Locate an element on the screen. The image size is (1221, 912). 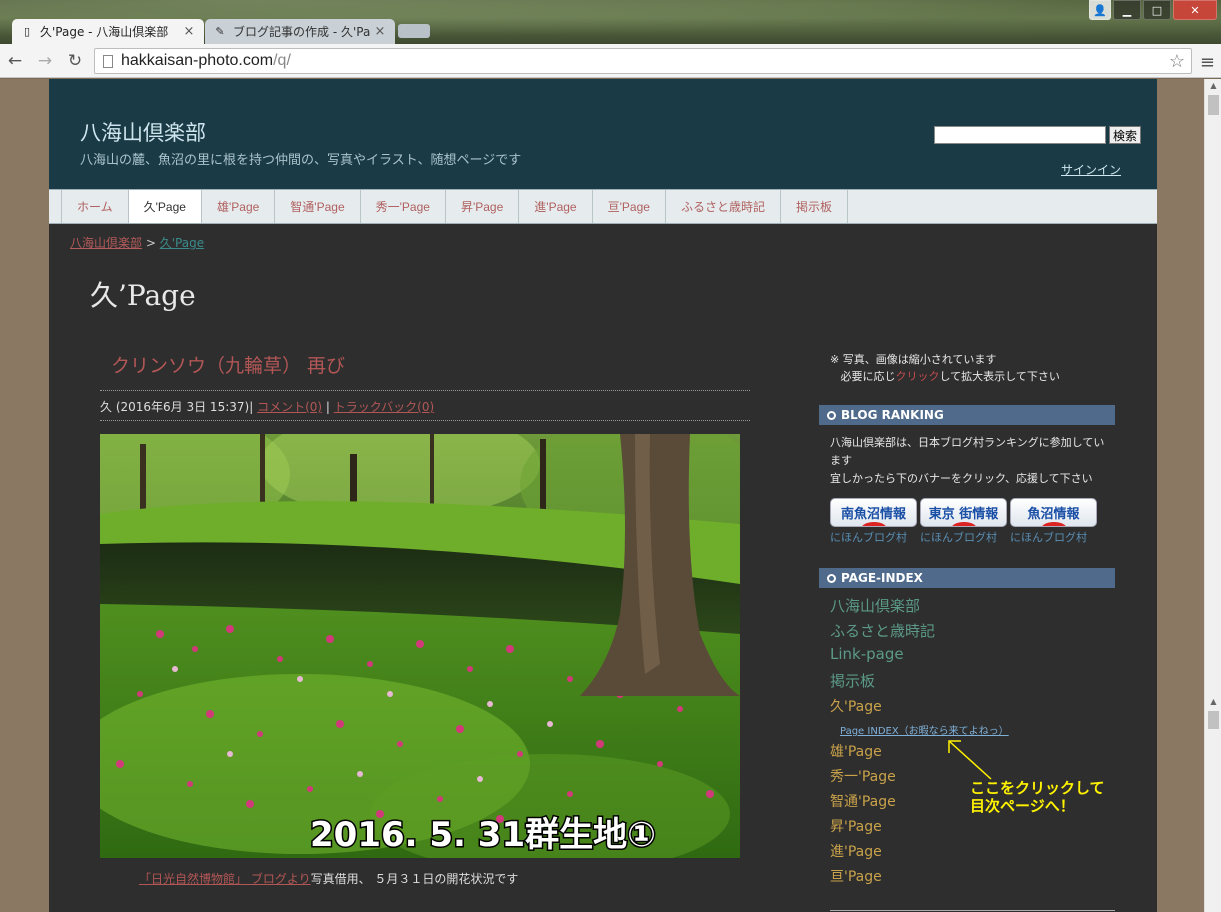
meta-sep: | is located at coordinates (327, 407).